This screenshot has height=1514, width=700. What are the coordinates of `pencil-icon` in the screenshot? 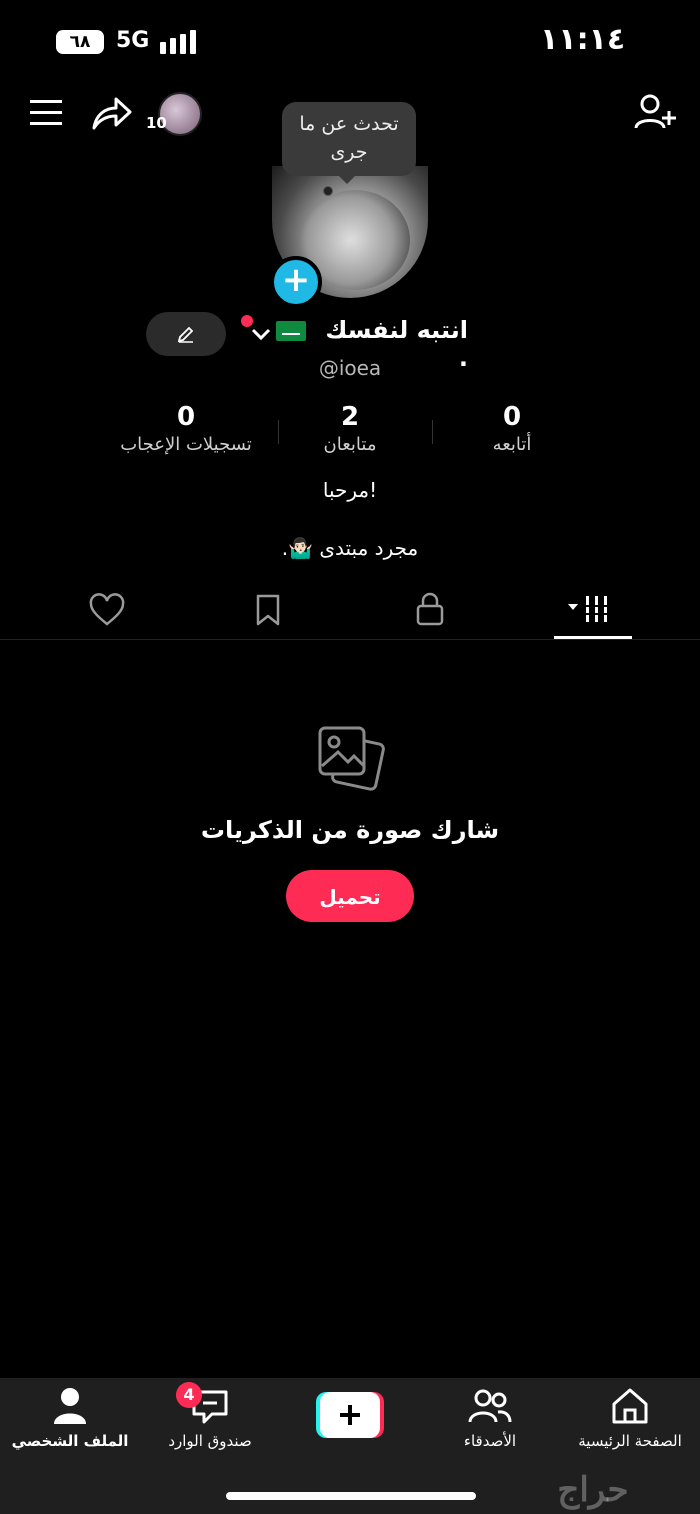 It's located at (185, 334).